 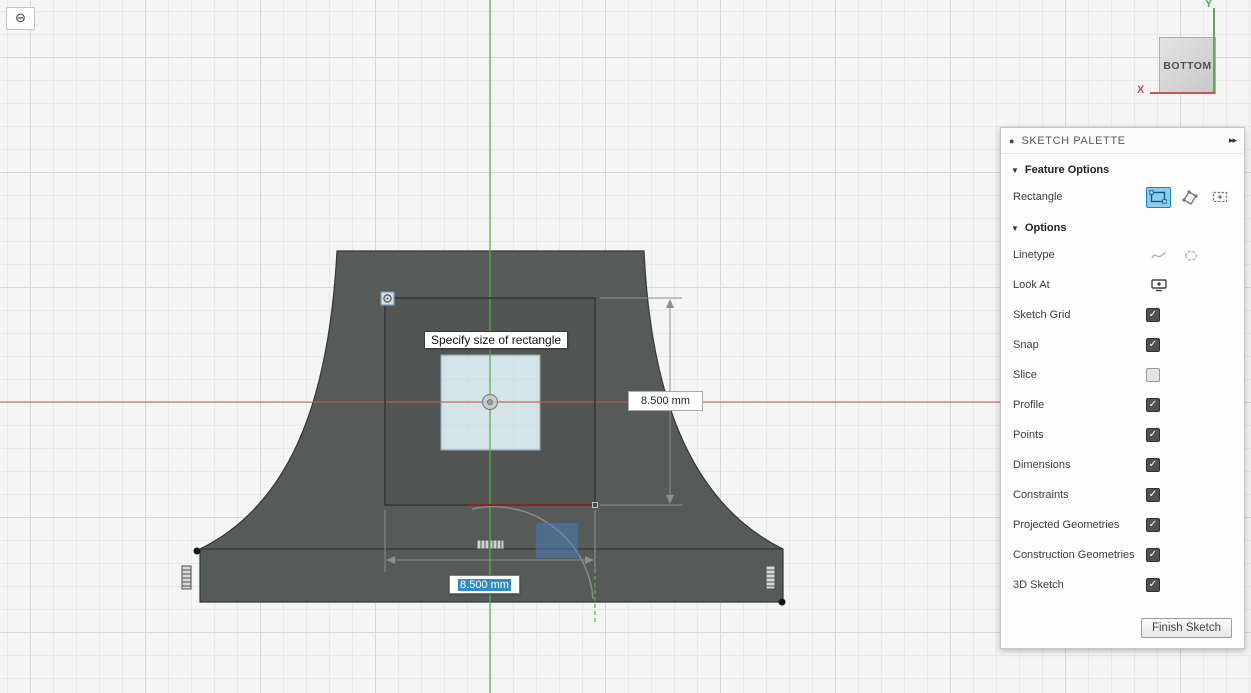 What do you see at coordinates (1153, 525) in the screenshot?
I see `checkbox-projected-geometries: ✓` at bounding box center [1153, 525].